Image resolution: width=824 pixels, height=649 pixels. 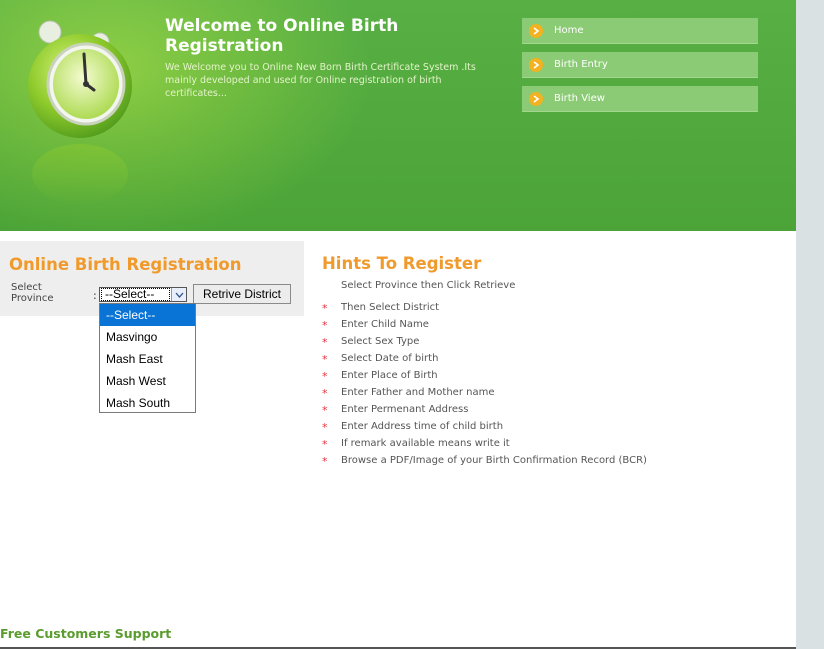 What do you see at coordinates (389, 375) in the screenshot?
I see `hint-text: Enter Place of Birth` at bounding box center [389, 375].